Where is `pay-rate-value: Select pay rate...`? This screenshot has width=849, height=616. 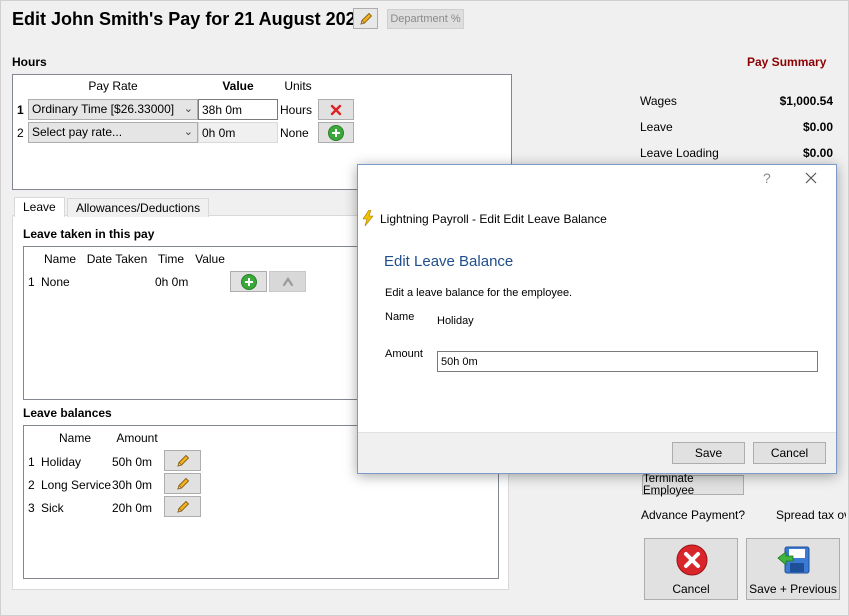 pay-rate-value: Select pay rate... is located at coordinates (77, 132).